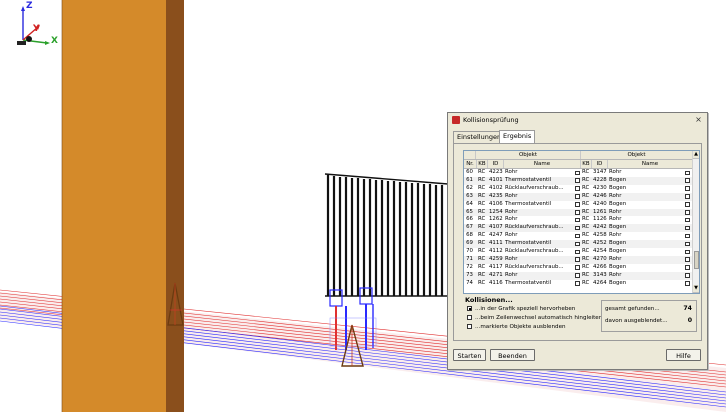 This screenshot has width=726, height=412. Describe the element at coordinates (470, 164) in the screenshot. I see `column-header: Nr.` at that location.